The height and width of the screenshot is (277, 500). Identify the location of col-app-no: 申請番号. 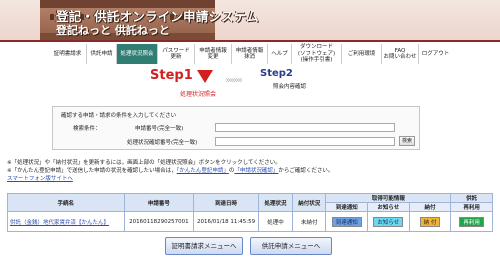
(159, 202).